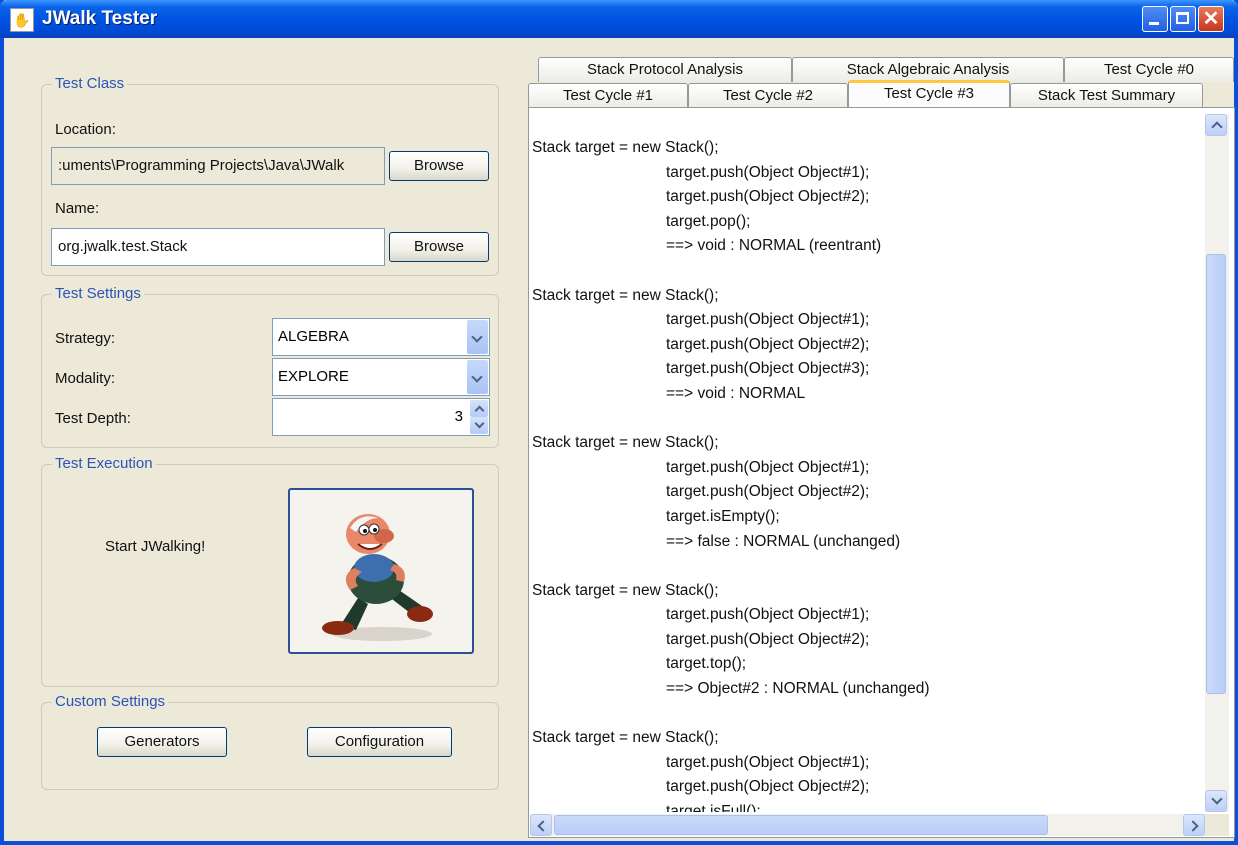 The height and width of the screenshot is (845, 1238). Describe the element at coordinates (90, 83) in the screenshot. I see `test-class-legend: Test Class` at that location.